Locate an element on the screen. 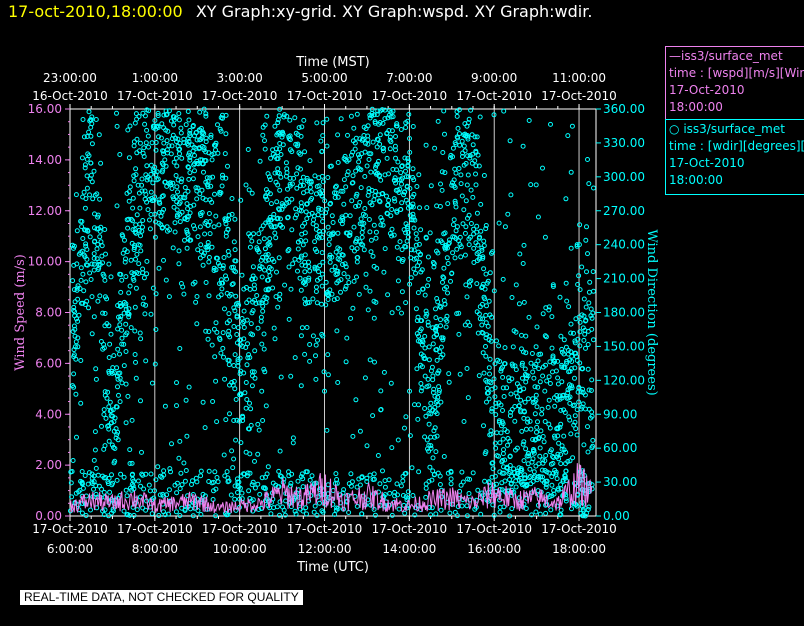 This screenshot has height=626, width=804. top-tick-label-date: 17-Oct-2010 is located at coordinates (155, 96).